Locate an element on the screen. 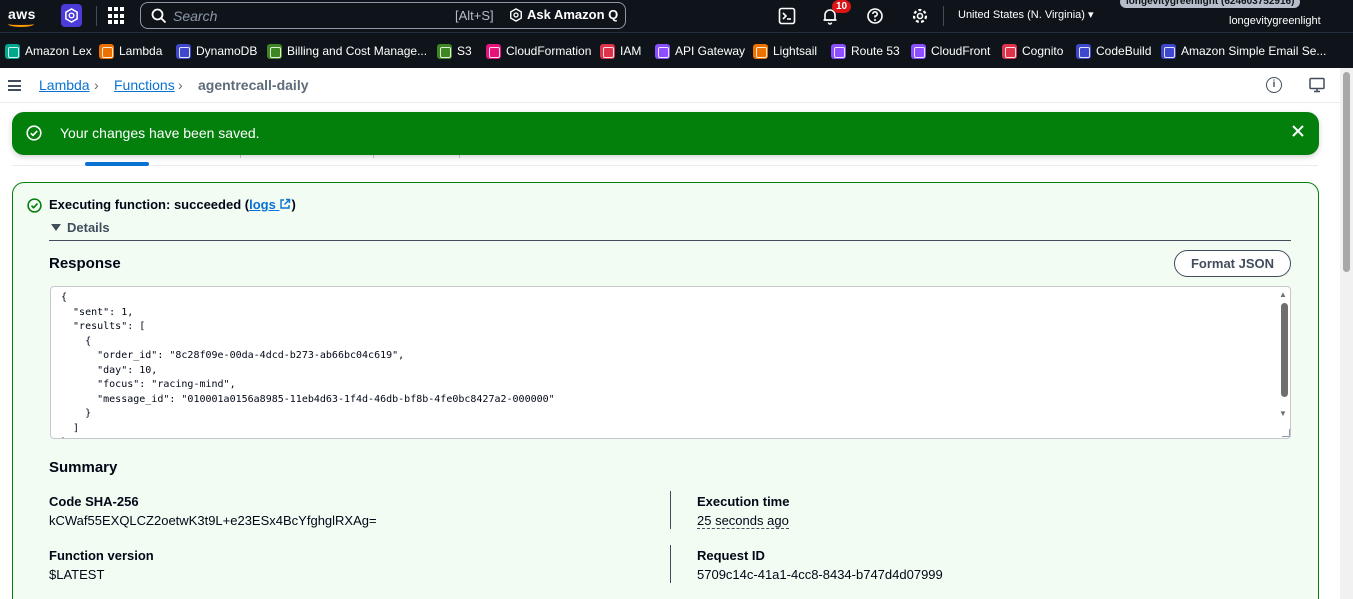 This screenshot has width=1353, height=599. aws-logo-text: aws is located at coordinates (22, 14).